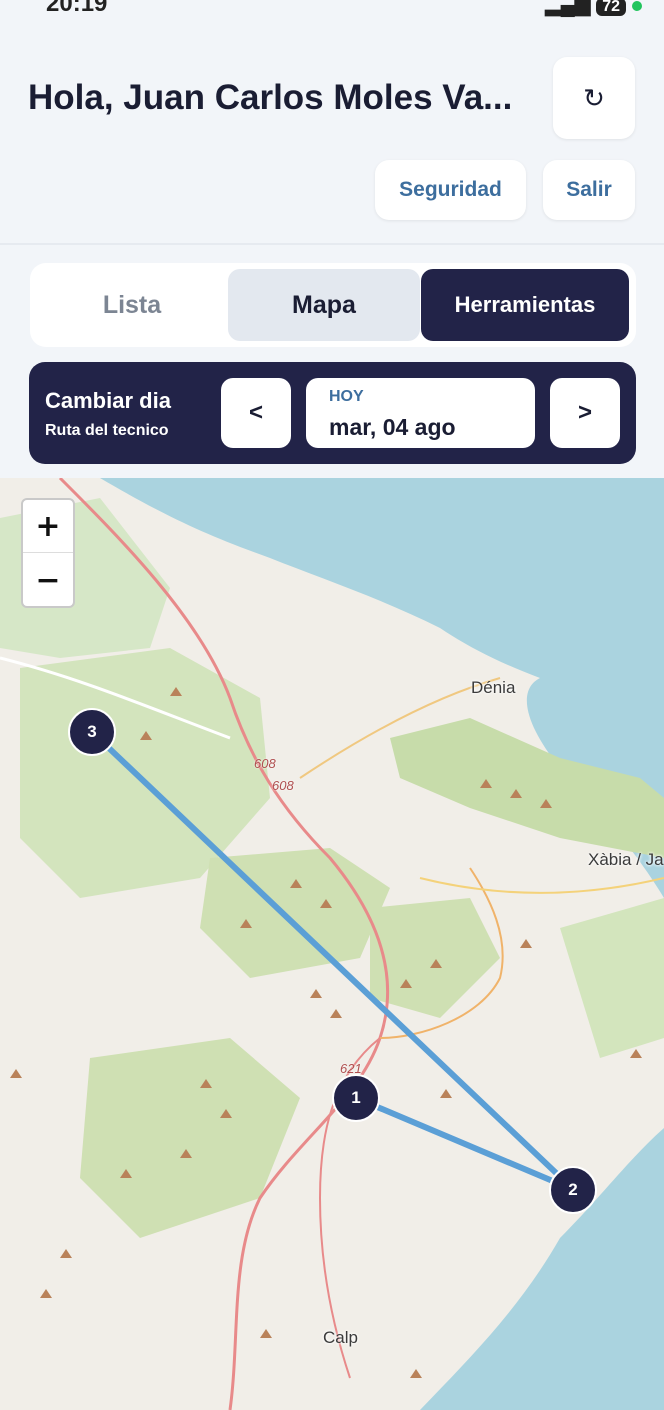 The height and width of the screenshot is (1410, 664). Describe the element at coordinates (108, 400) in the screenshot. I see `day-selector-title: Cambiar dia` at that location.